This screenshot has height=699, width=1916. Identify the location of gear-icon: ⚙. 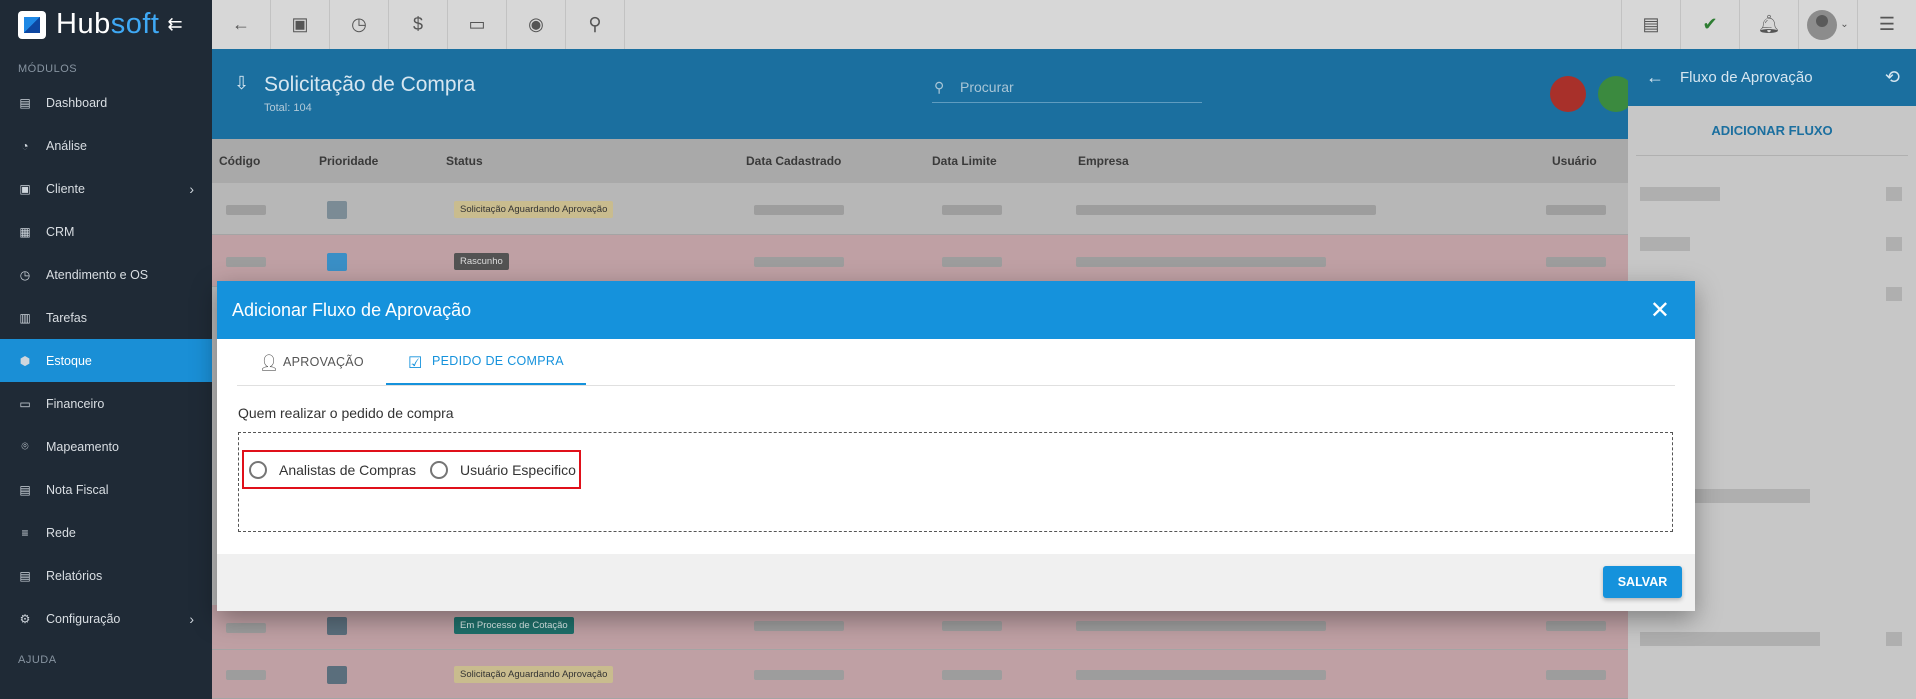
(25, 618).